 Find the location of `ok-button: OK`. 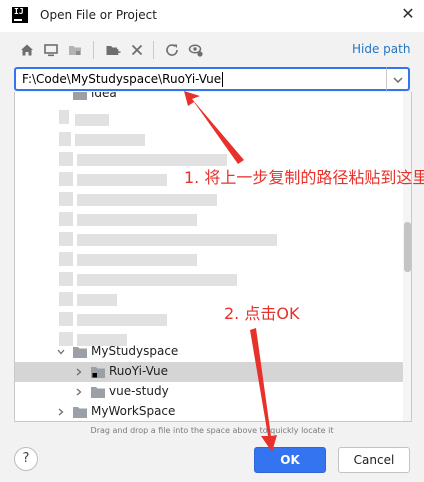

ok-button: OK is located at coordinates (290, 460).